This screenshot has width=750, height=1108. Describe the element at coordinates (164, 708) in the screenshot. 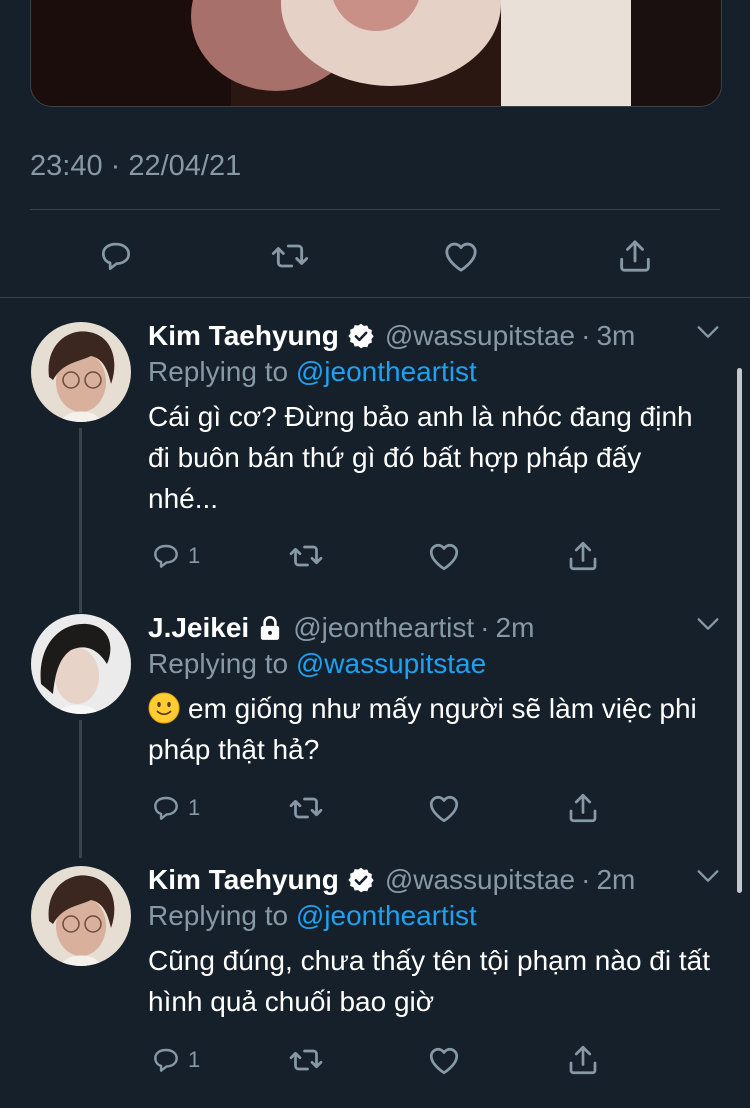

I see `slightly-smiling-face-emoji` at that location.